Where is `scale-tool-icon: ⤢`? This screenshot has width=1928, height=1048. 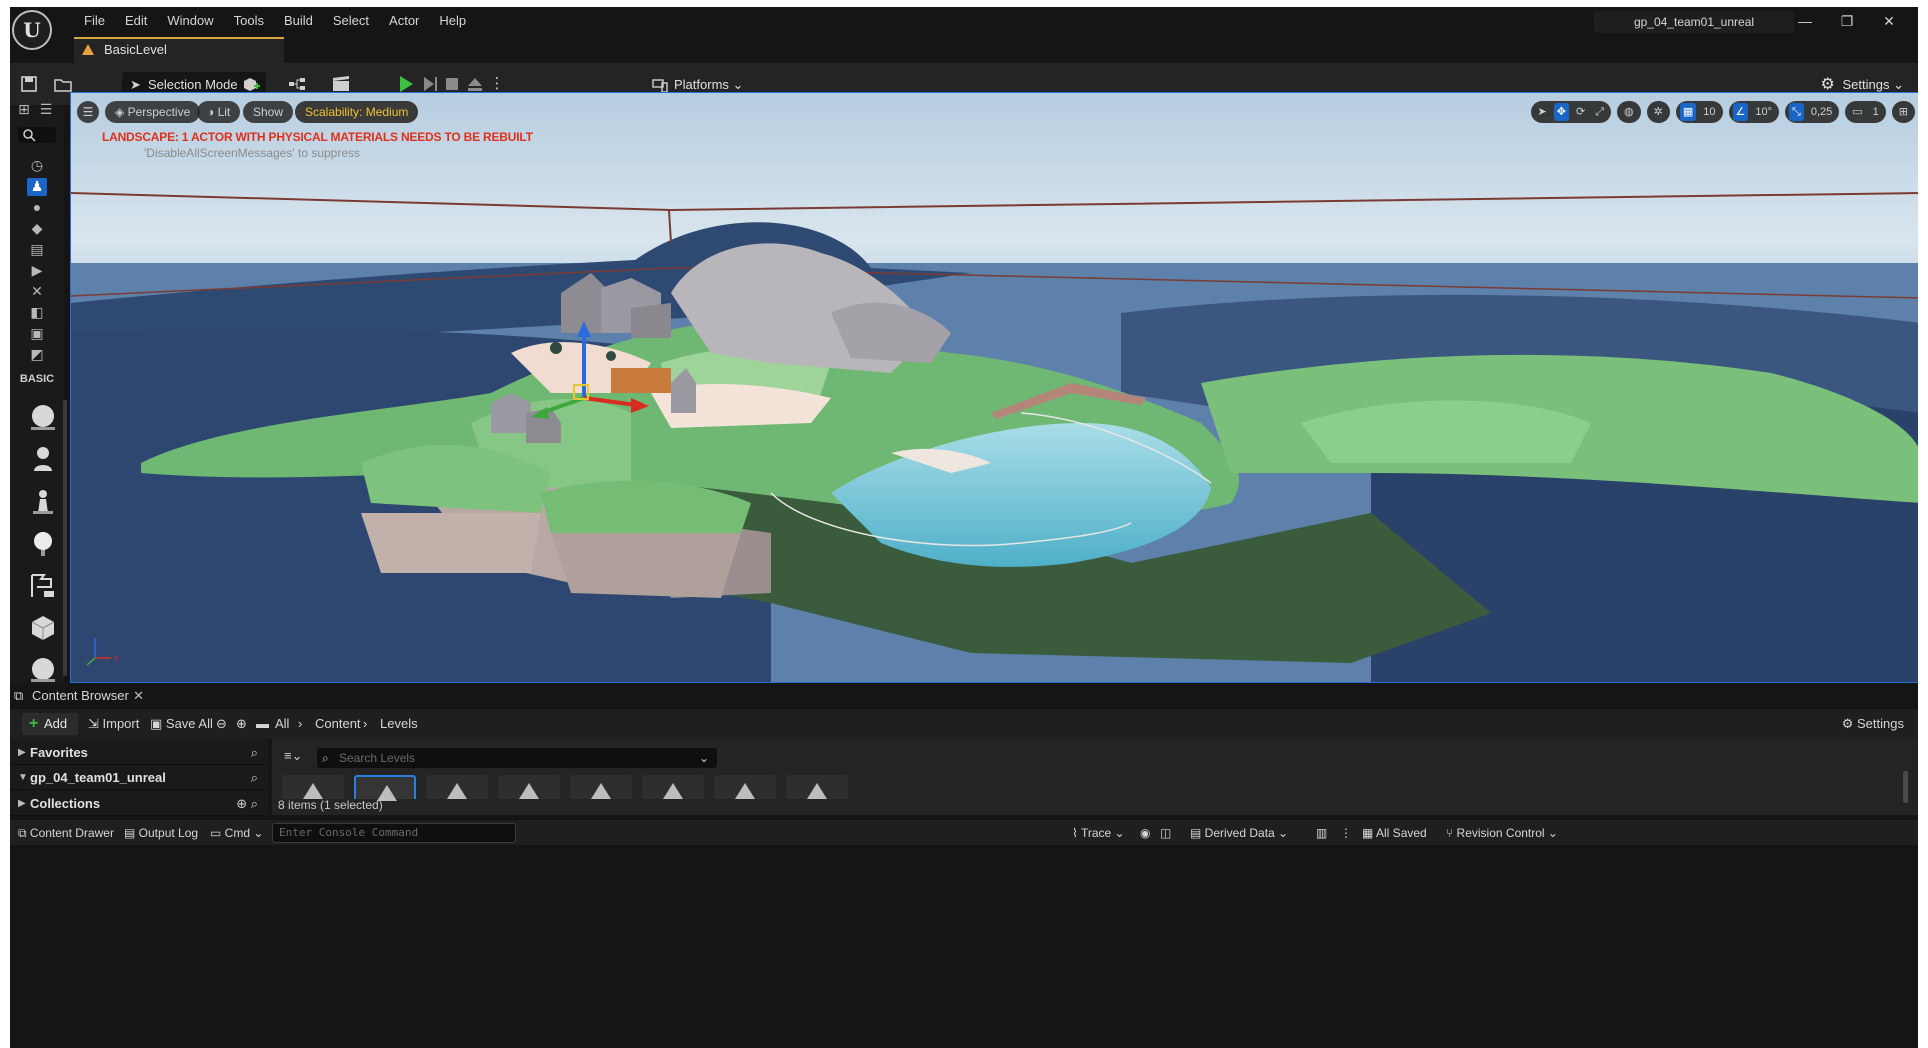
scale-tool-icon: ⤢ is located at coordinates (1599, 112).